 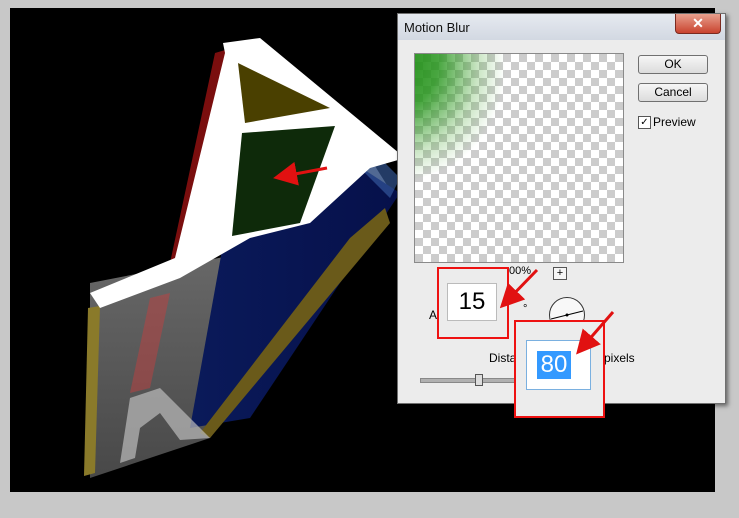 What do you see at coordinates (554, 365) in the screenshot?
I see `distance-selected-text: 80` at bounding box center [554, 365].